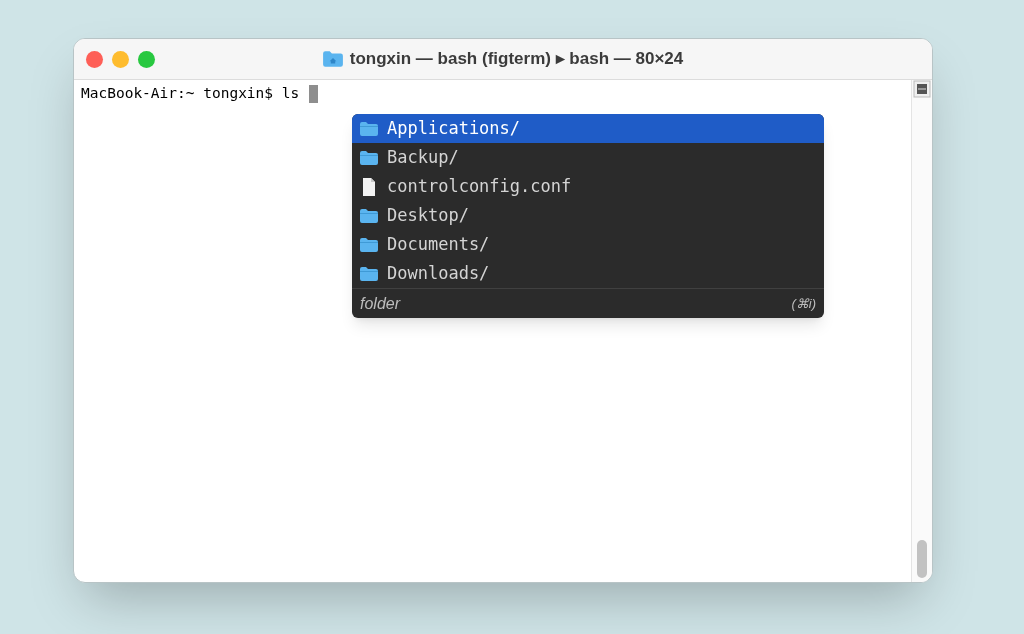 The height and width of the screenshot is (634, 1024). I want to click on zoom-button, so click(146, 59).